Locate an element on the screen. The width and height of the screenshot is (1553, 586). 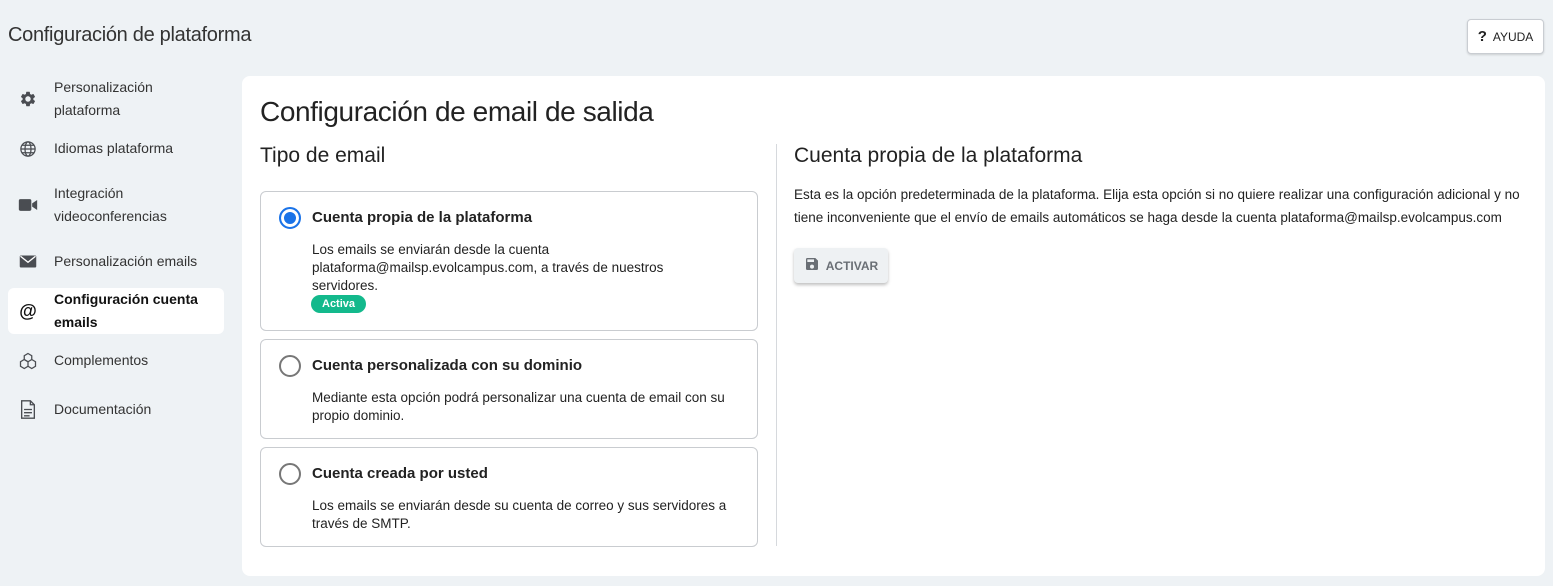
sidebar-item-label: Complementos is located at coordinates (101, 360).